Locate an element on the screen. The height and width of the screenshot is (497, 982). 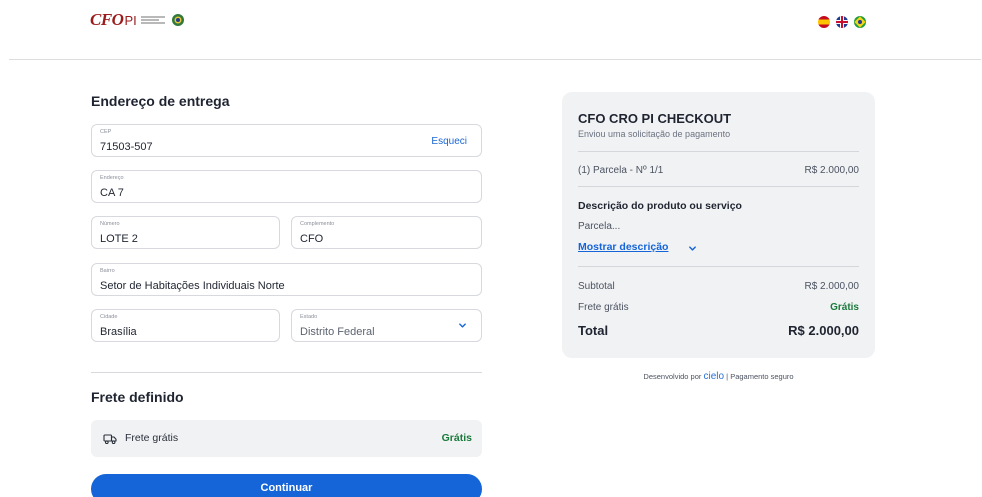
state-value: Distrito Federal is located at coordinates (337, 332).